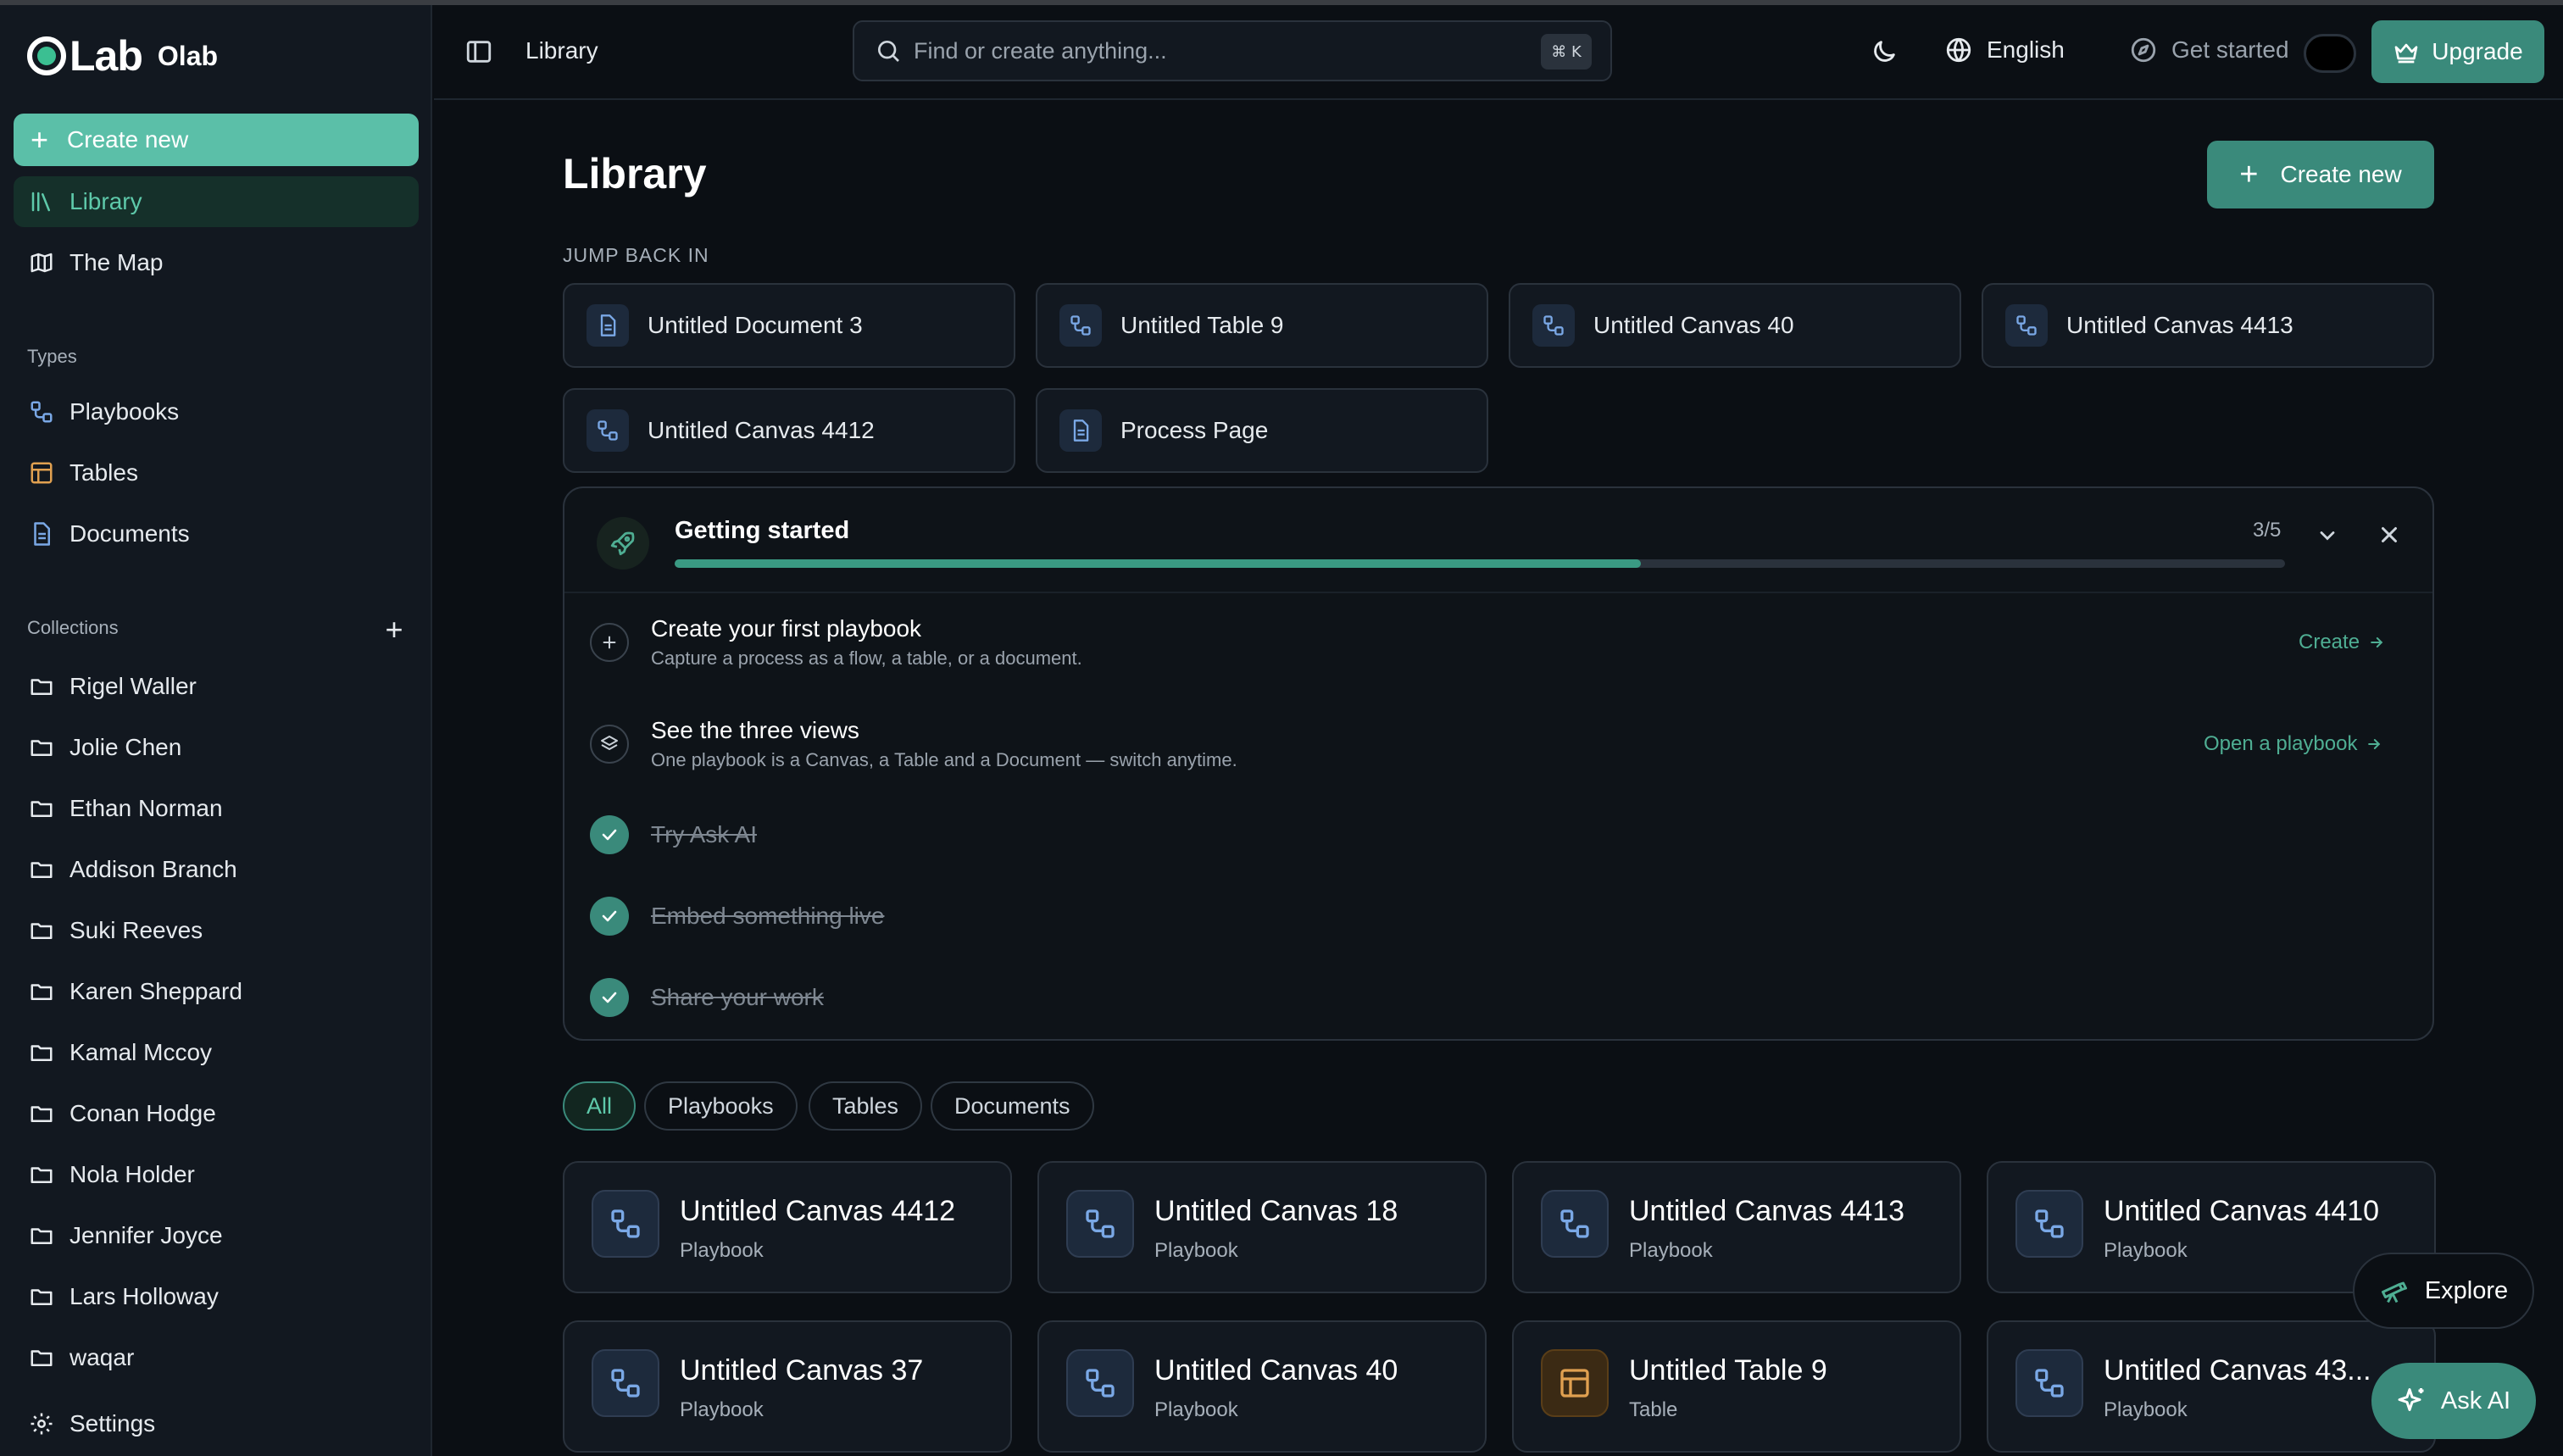 The image size is (2563, 1456). Describe the element at coordinates (1262, 1387) in the screenshot. I see `library-card: Untitled Canvas 40 Playbook` at that location.